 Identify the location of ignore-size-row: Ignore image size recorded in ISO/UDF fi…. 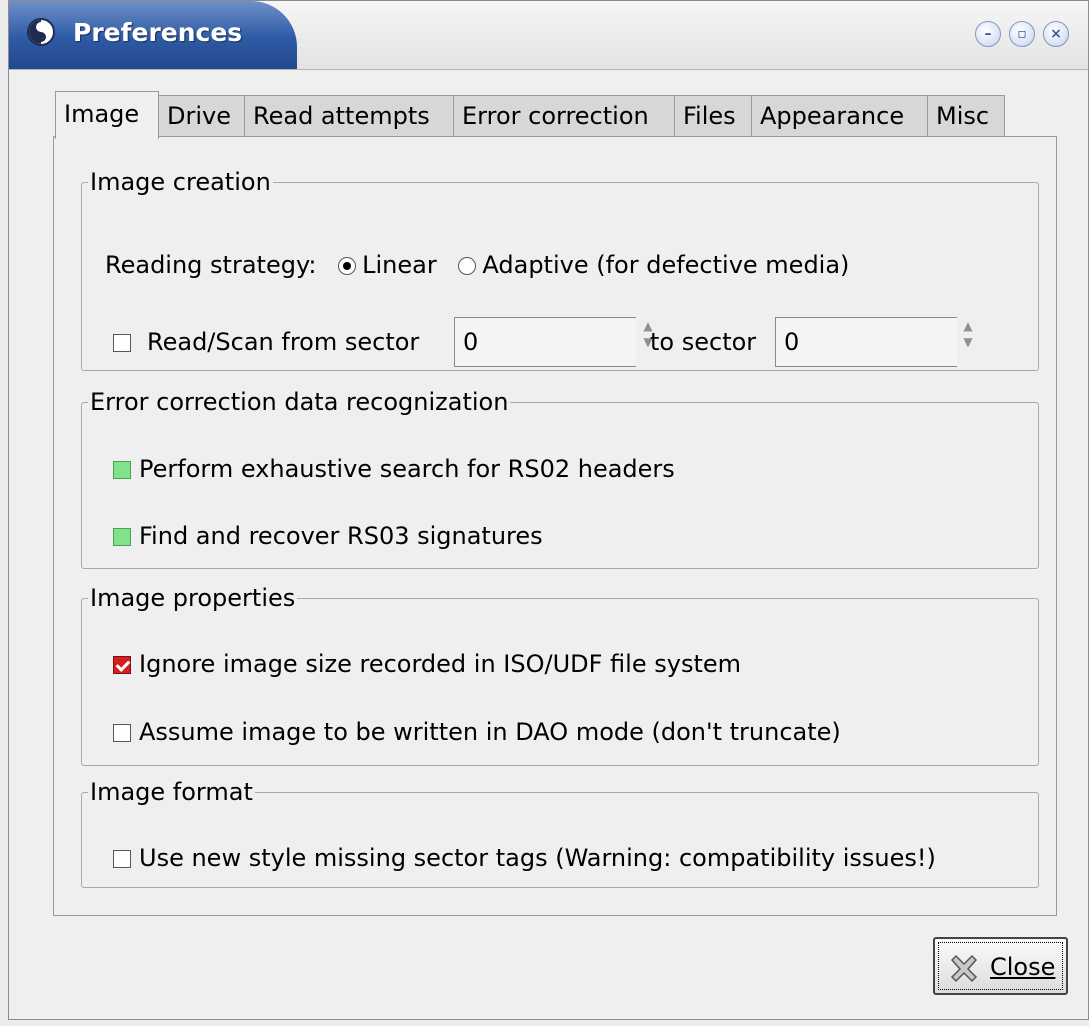
(427, 664).